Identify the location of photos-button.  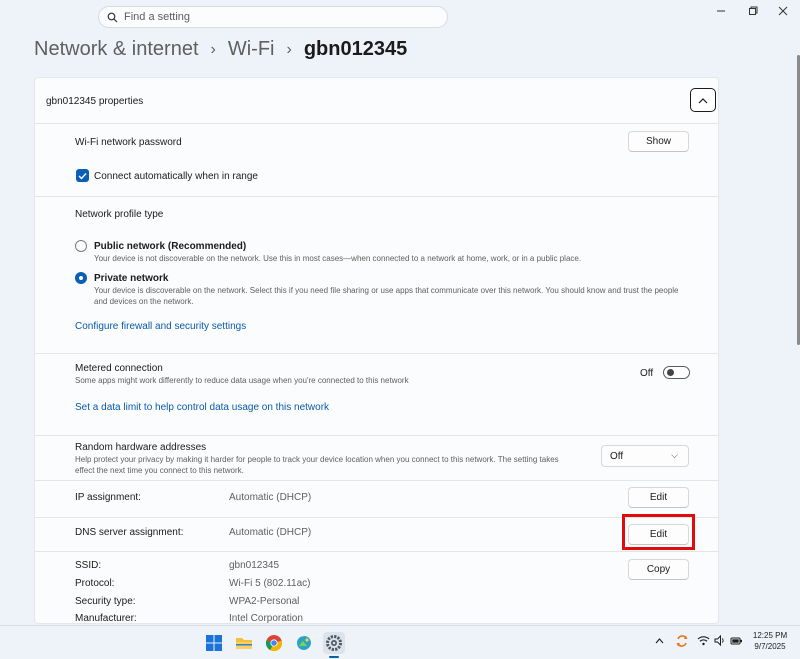
(304, 643).